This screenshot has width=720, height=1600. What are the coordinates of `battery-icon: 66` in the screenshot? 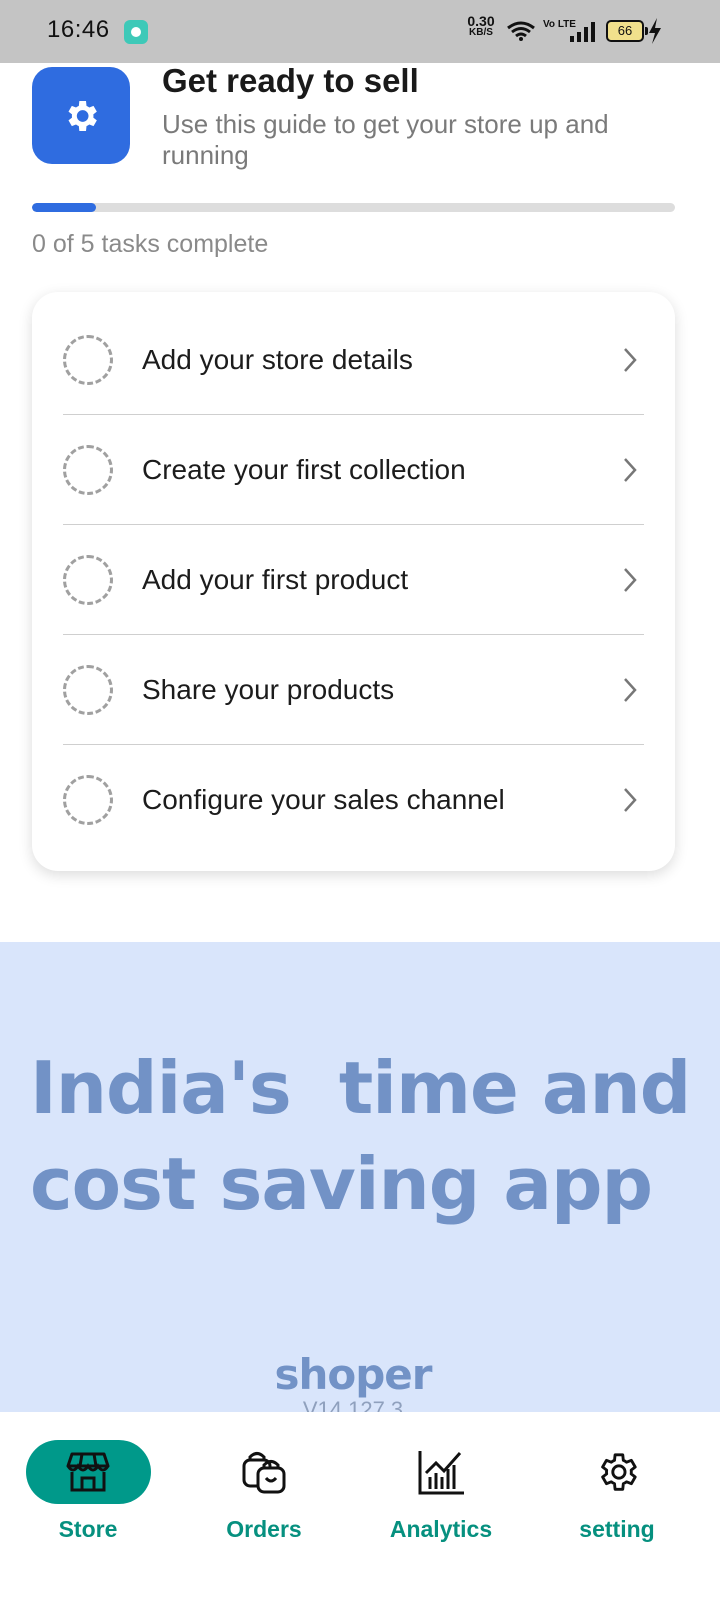 It's located at (627, 31).